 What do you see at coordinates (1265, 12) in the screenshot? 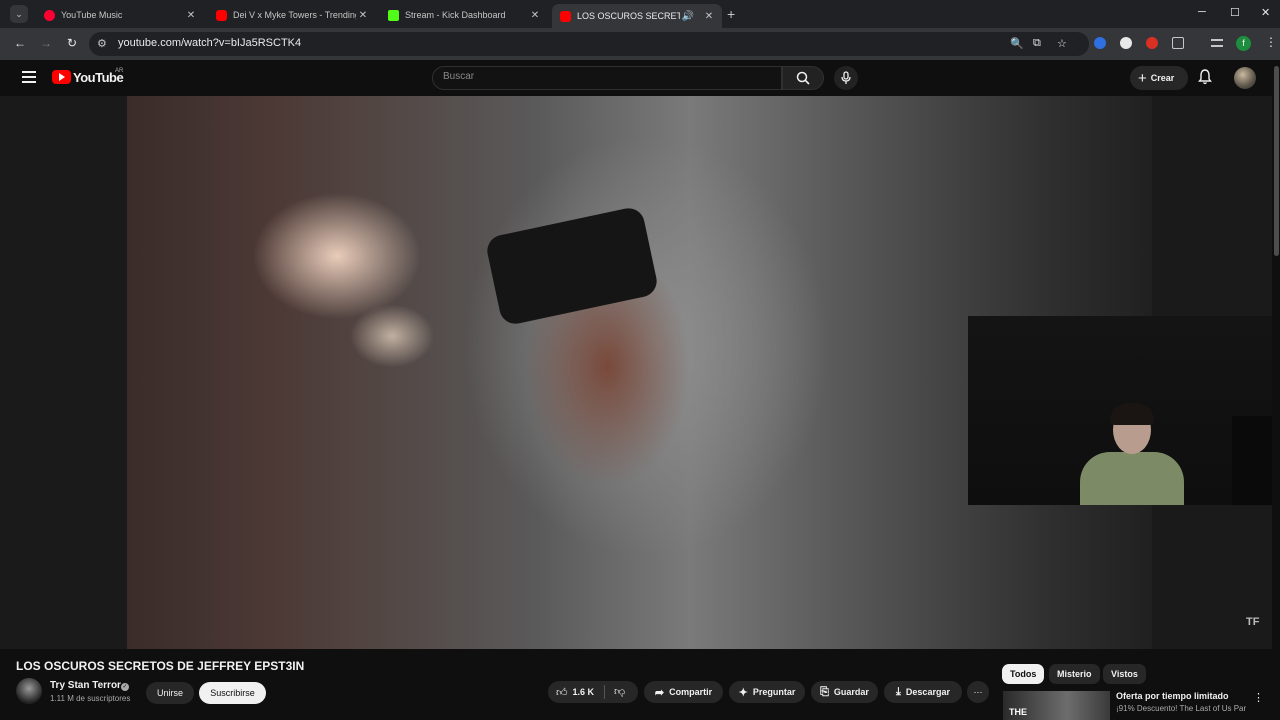
I see `close-window-icon: ✕` at bounding box center [1265, 12].